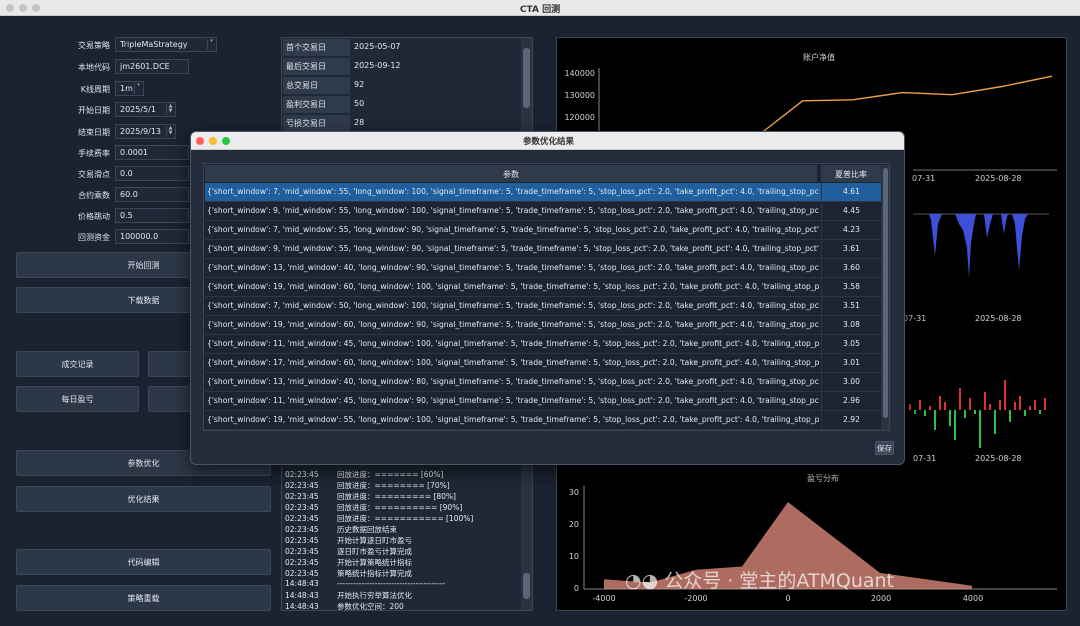  What do you see at coordinates (126, 88) in the screenshot?
I see `interval-value: 1m` at bounding box center [126, 88].